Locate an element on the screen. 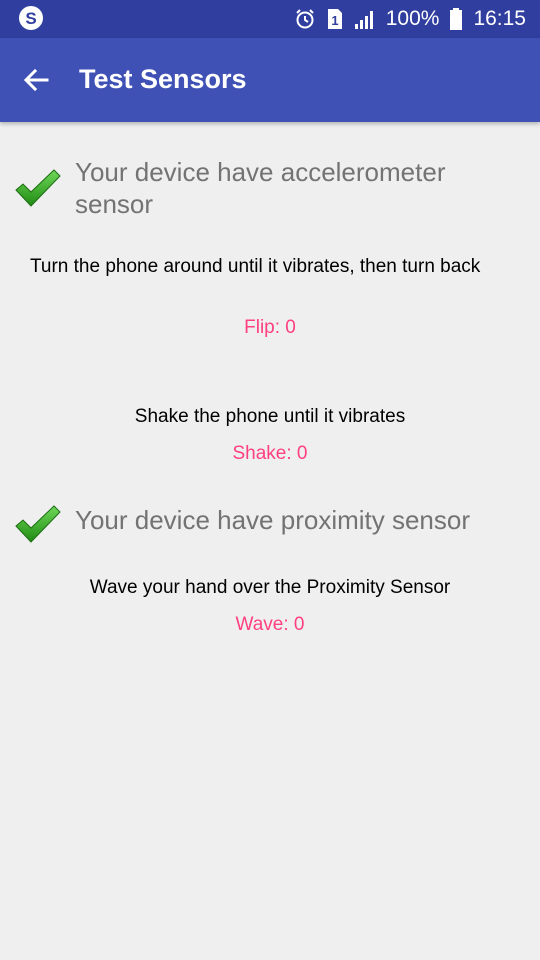  arrow-left-icon is located at coordinates (36, 80).